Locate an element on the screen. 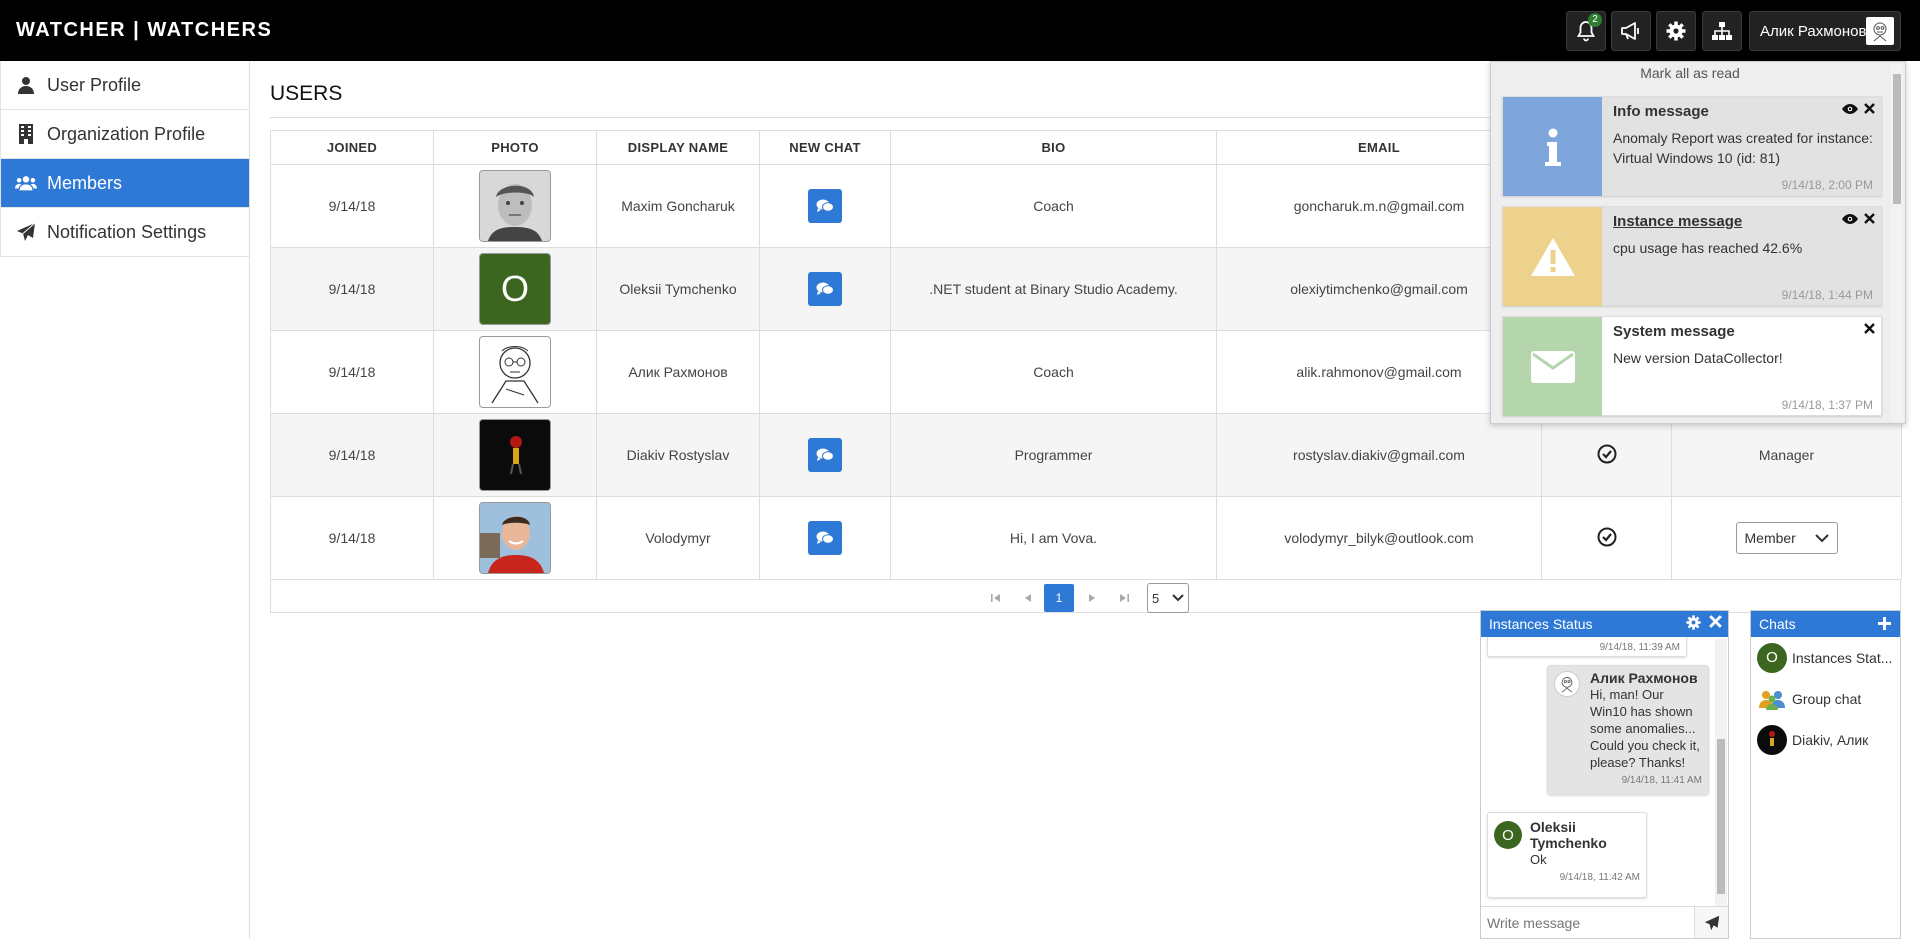 This screenshot has height=939, width=1920. bio-cell: Hi, I am Vova. is located at coordinates (1053, 538).